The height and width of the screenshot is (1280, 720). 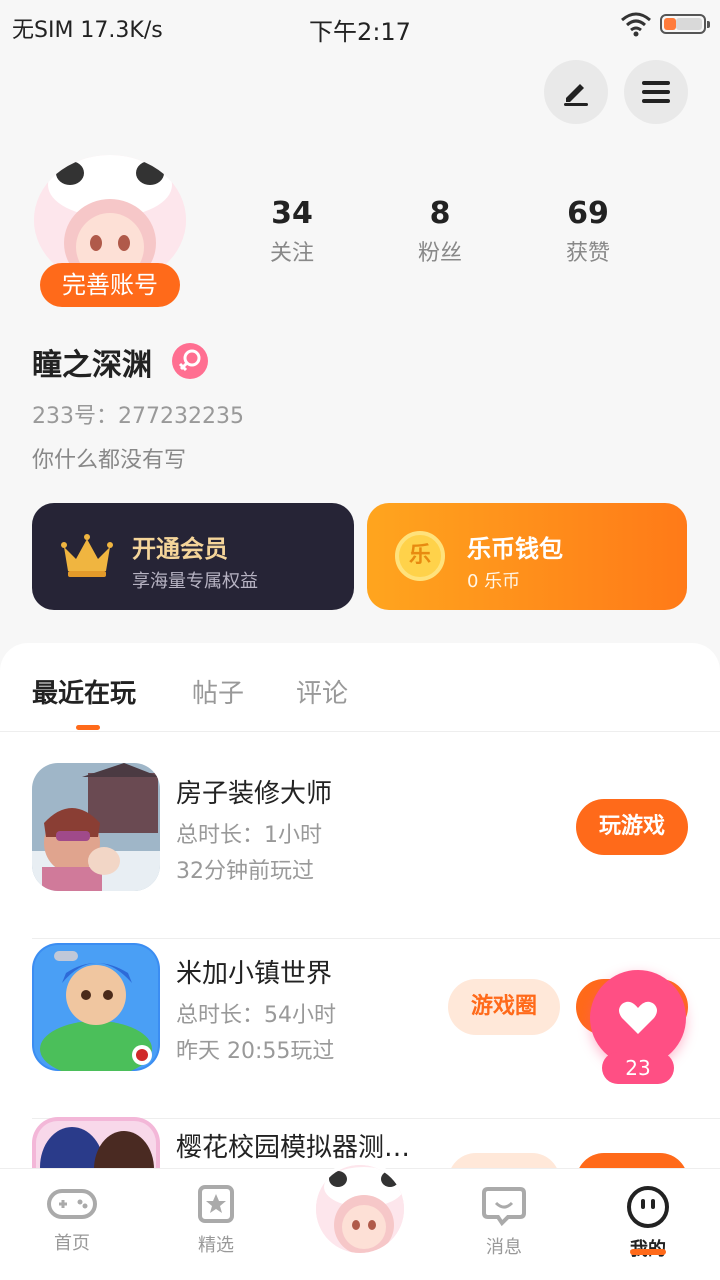 I want to click on menu-button, so click(x=656, y=92).